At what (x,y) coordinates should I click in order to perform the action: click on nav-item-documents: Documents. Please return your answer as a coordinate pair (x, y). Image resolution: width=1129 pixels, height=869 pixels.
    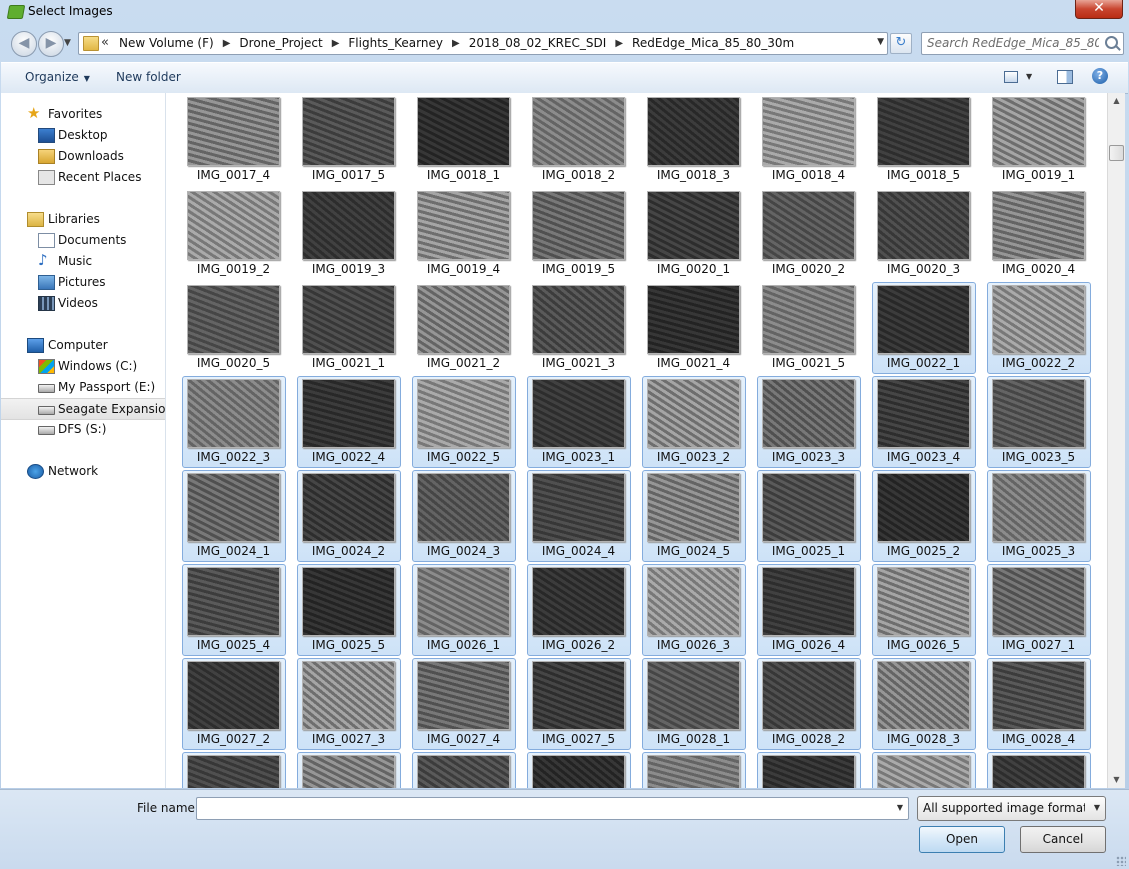
    Looking at the image, I should click on (83, 240).